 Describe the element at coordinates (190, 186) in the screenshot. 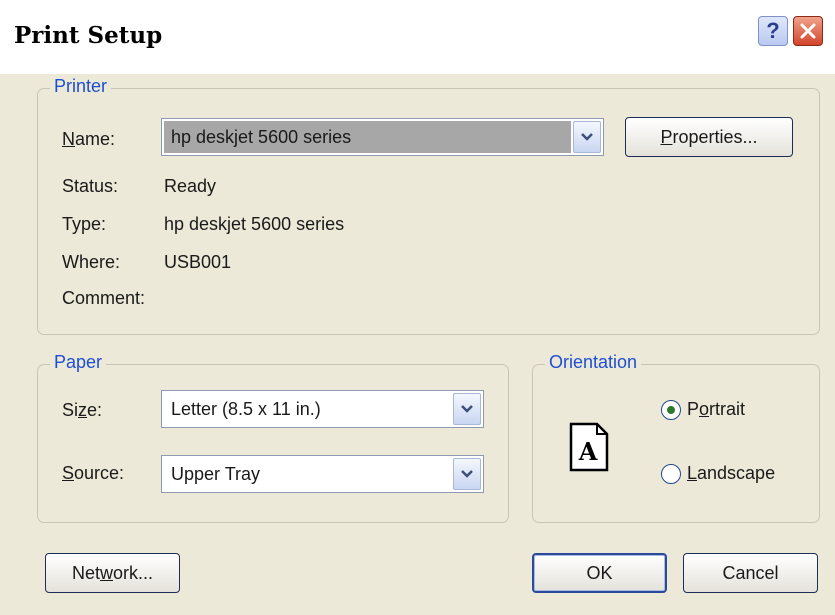

I see `status-value: Ready` at that location.